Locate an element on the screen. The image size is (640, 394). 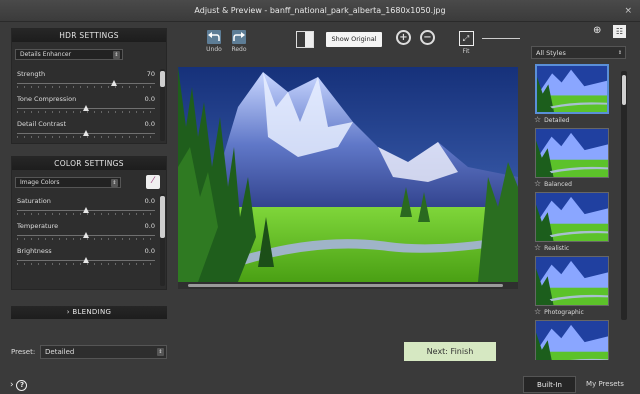
undo-button: Undo is located at coordinates (214, 41).